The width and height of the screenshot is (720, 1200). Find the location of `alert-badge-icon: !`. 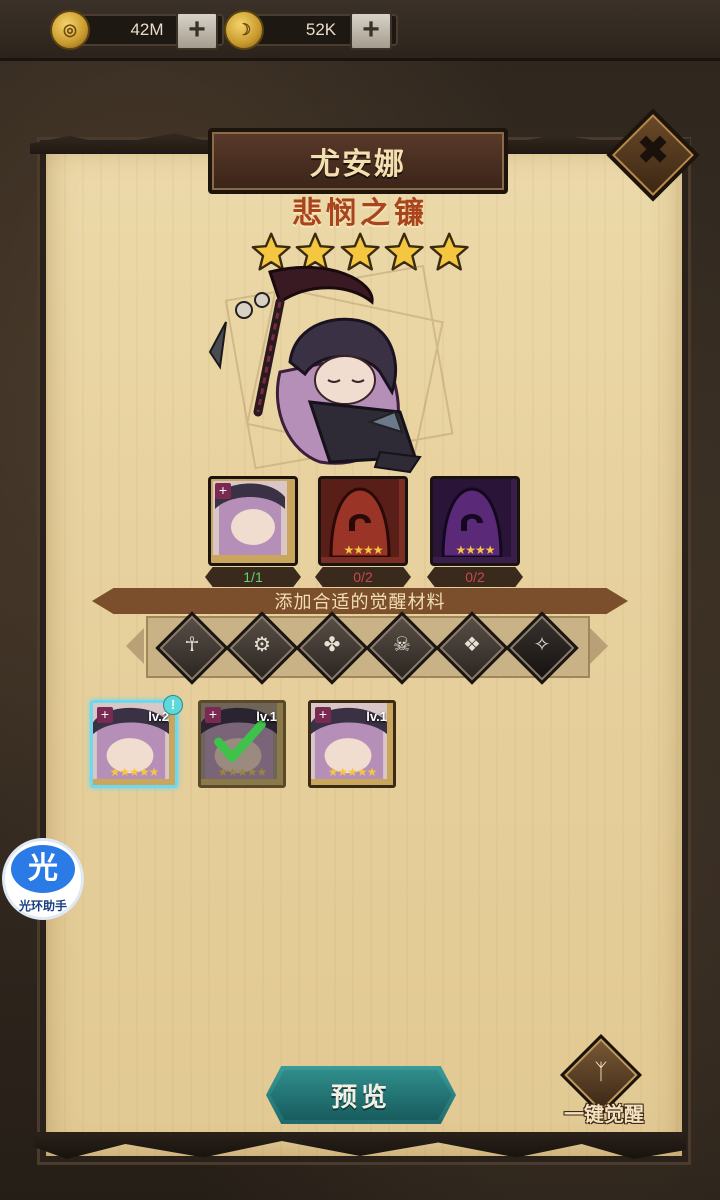

alert-badge-icon: ! is located at coordinates (173, 705).